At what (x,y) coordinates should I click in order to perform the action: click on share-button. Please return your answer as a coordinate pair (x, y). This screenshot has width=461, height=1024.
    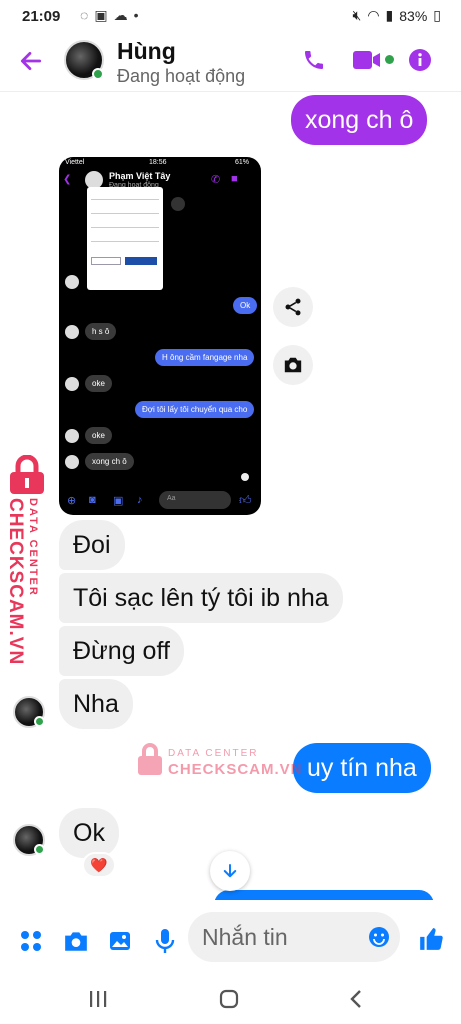
    Looking at the image, I should click on (293, 307).